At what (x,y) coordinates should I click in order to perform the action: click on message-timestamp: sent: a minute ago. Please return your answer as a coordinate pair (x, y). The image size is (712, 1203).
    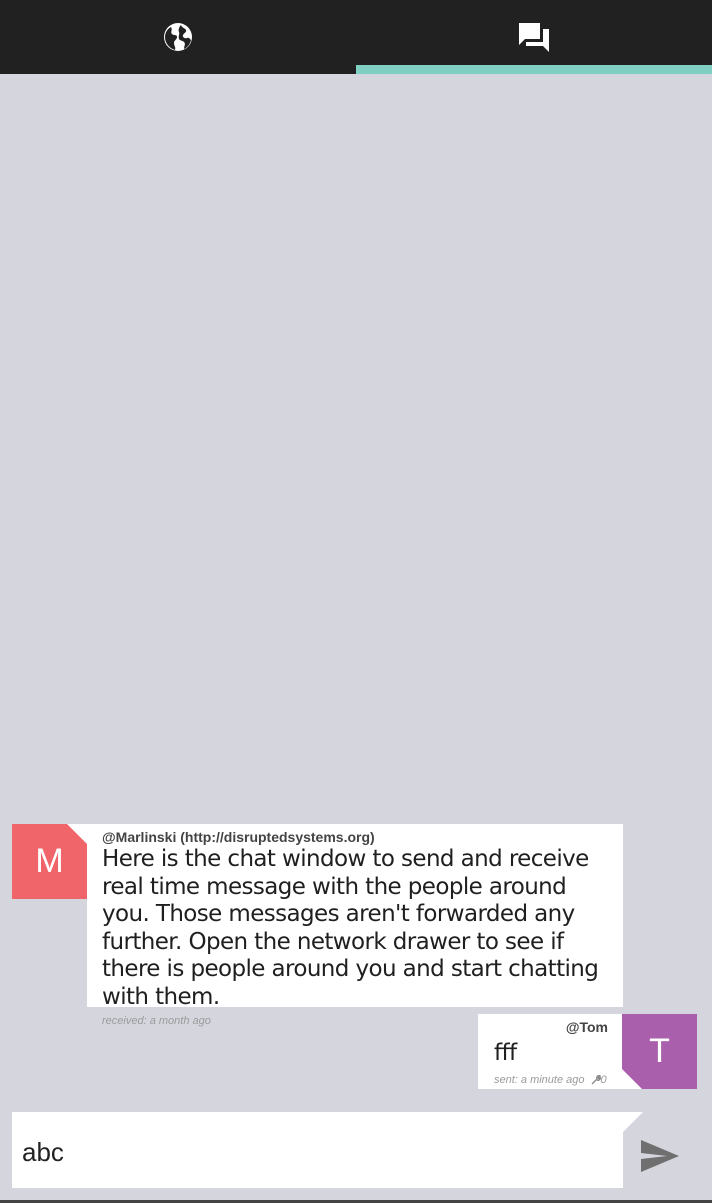
    Looking at the image, I should click on (539, 1079).